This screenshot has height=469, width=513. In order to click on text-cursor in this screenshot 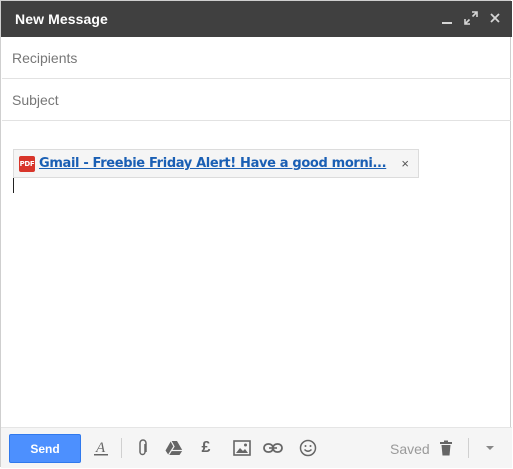, I will do `click(13, 185)`.